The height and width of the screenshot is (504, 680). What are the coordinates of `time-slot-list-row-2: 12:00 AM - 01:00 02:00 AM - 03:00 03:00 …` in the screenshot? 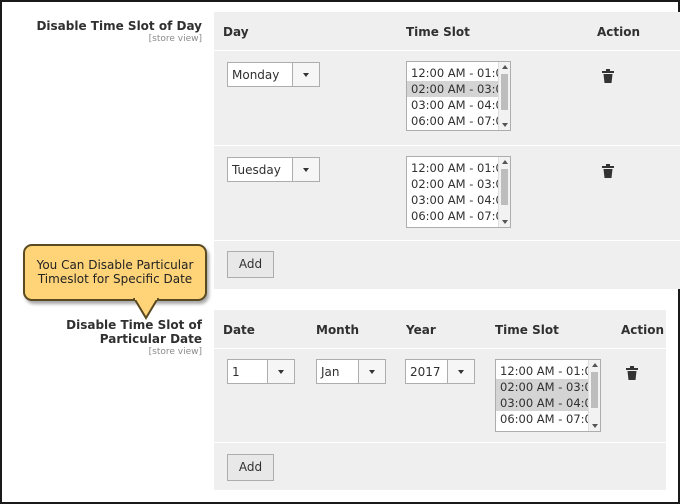 It's located at (458, 192).